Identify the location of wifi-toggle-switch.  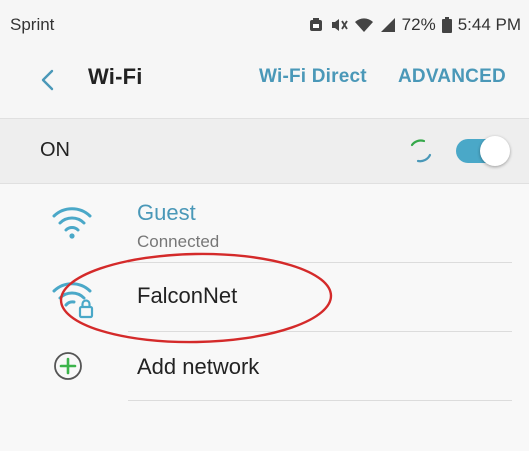
(483, 151).